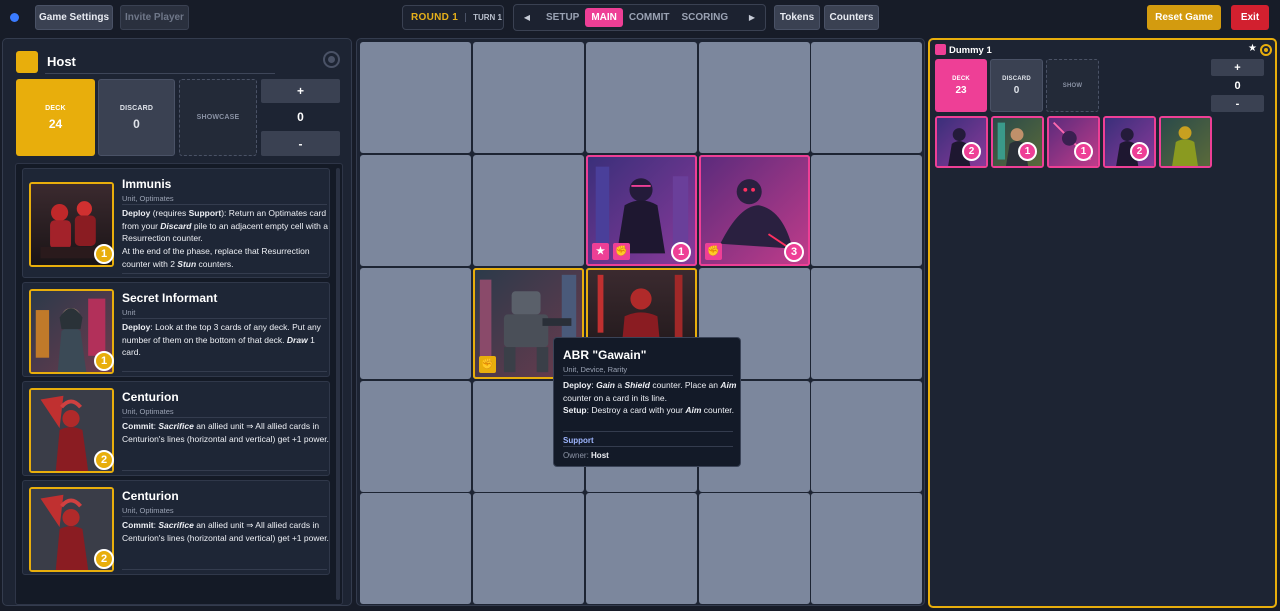 This screenshot has height=611, width=1280. Describe the element at coordinates (851, 17) in the screenshot. I see `counters-button: Counters` at that location.